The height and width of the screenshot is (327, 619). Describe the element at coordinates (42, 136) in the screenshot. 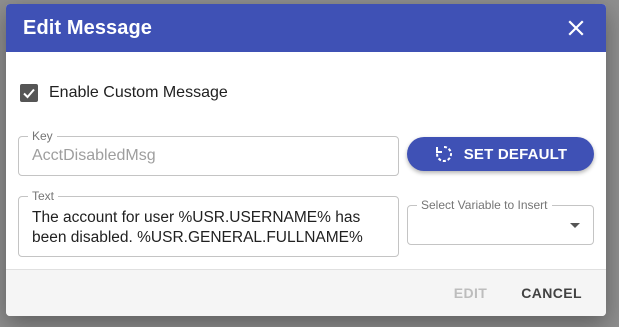

I see `key-field-legend: Key` at that location.